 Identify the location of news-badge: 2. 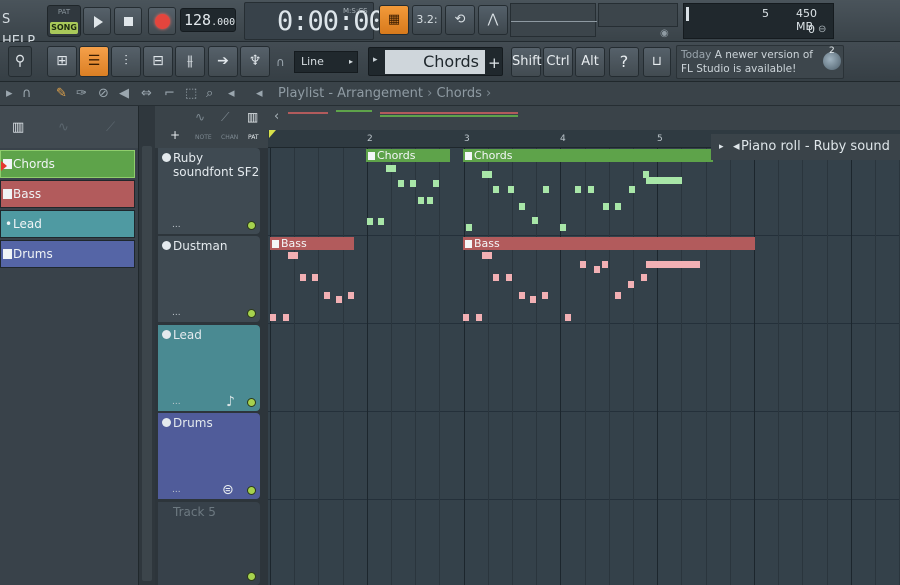
(832, 51).